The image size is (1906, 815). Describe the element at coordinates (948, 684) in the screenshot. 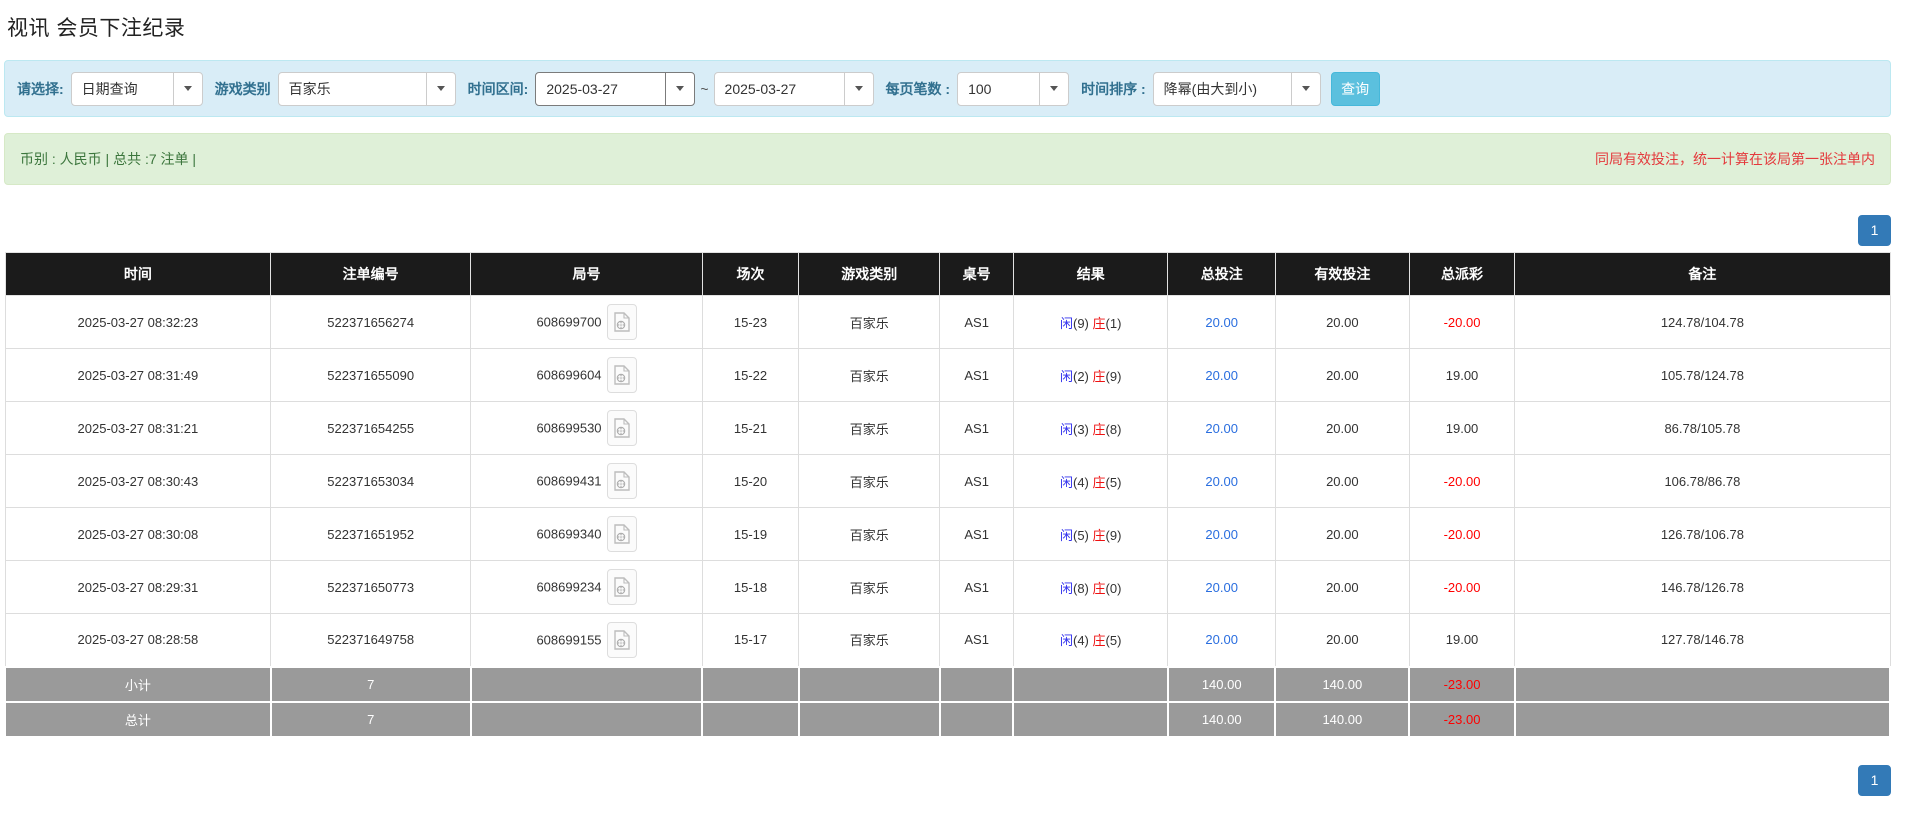

I see `summary-row: 小计 7 140.00 140.00 -23.00` at that location.